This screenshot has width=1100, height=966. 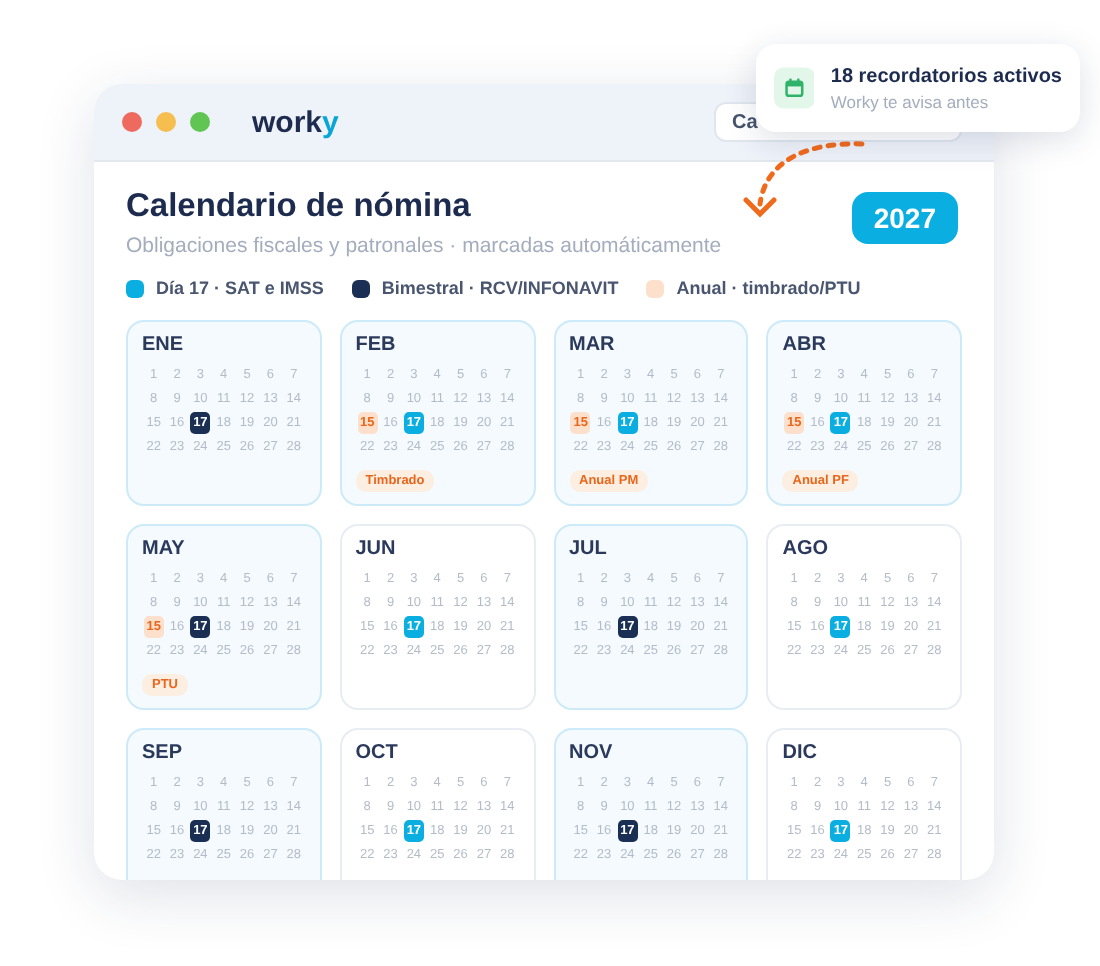 I want to click on close-dot-icon, so click(x=132, y=122).